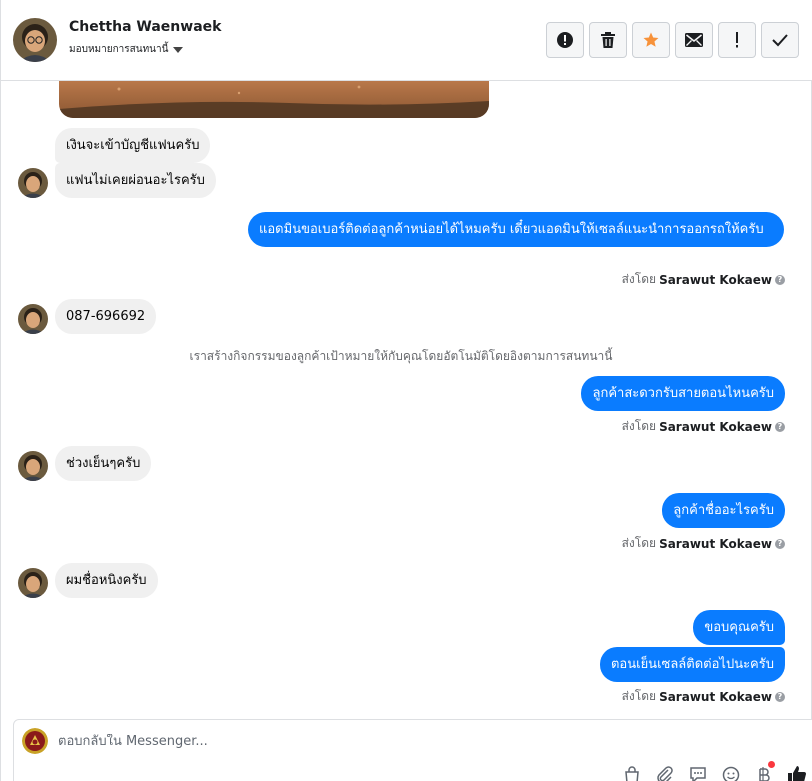  What do you see at coordinates (771, 764) in the screenshot?
I see `notification-dot` at bounding box center [771, 764].